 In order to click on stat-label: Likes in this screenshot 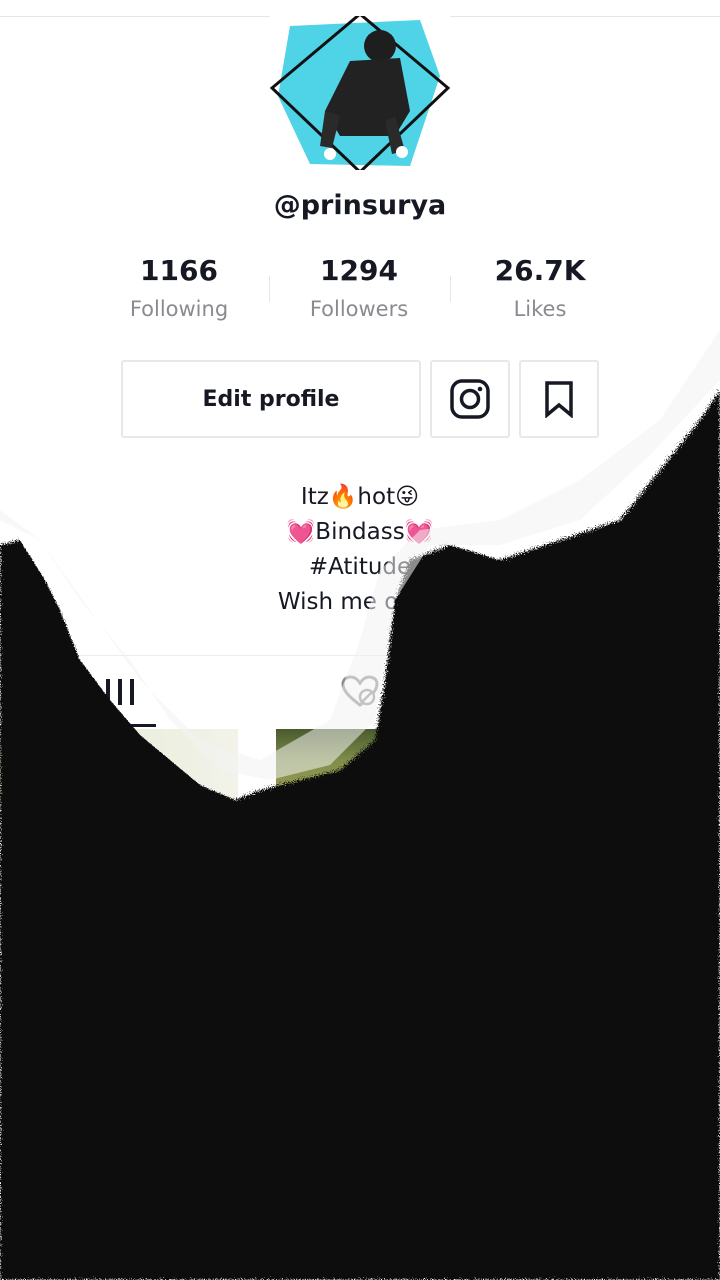, I will do `click(540, 309)`.